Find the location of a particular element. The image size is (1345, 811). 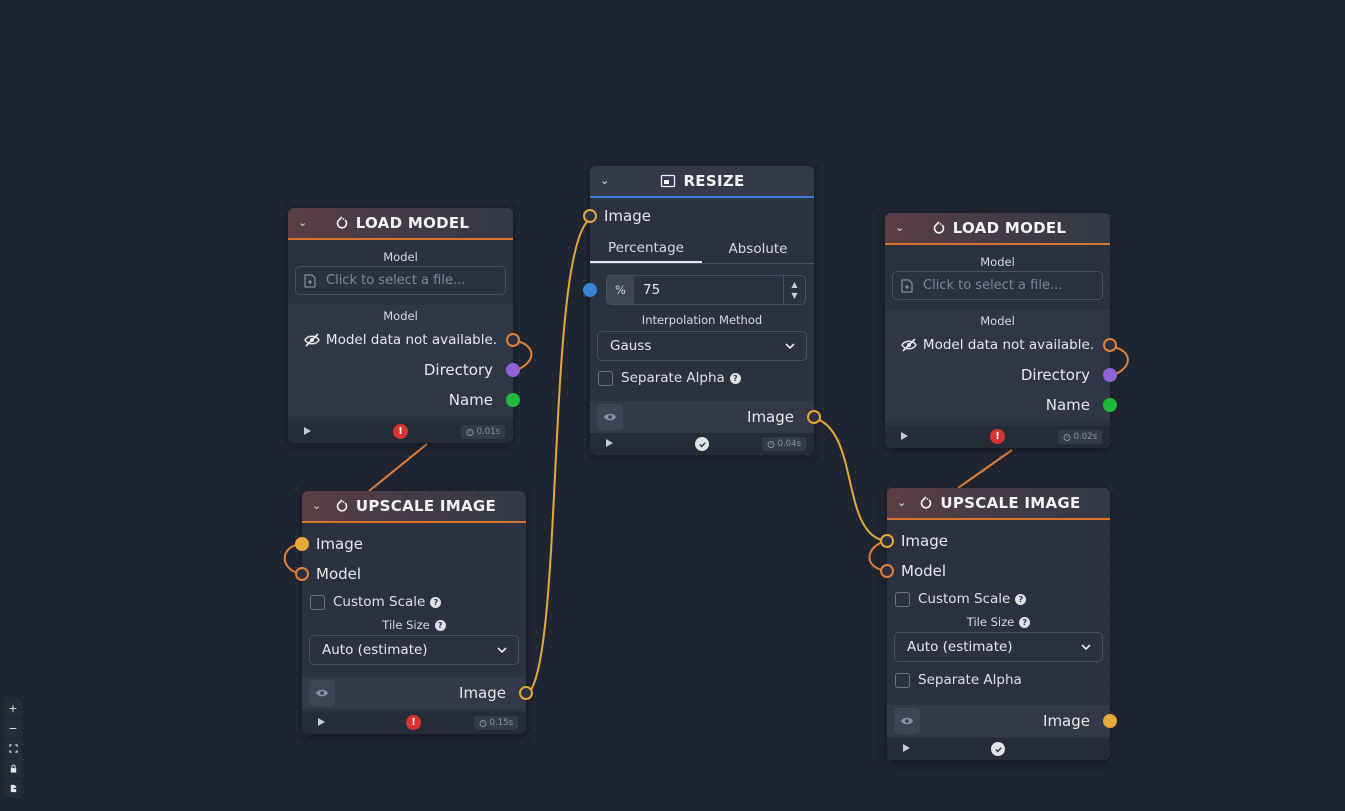

lock-button is located at coordinates (13, 769).